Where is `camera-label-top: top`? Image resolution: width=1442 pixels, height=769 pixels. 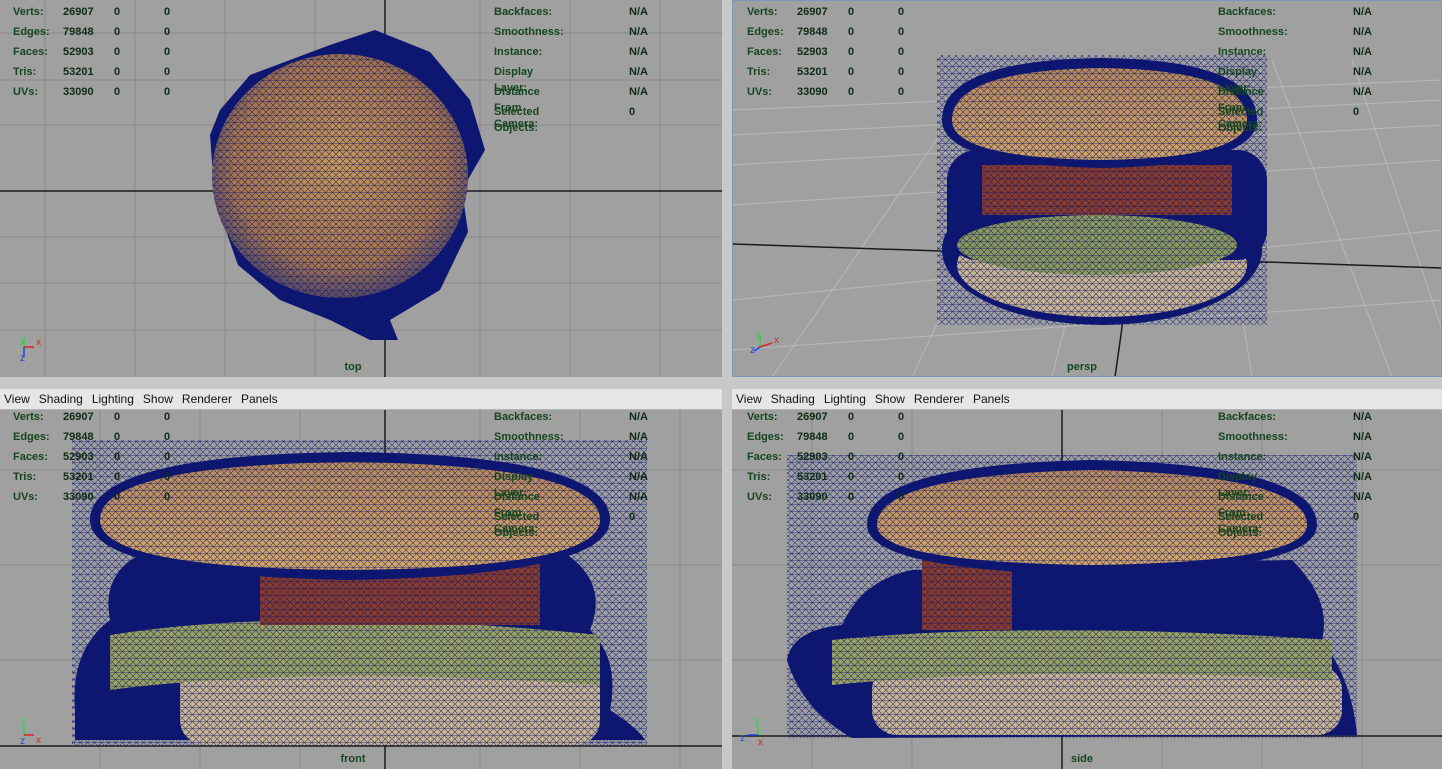 camera-label-top: top is located at coordinates (353, 367).